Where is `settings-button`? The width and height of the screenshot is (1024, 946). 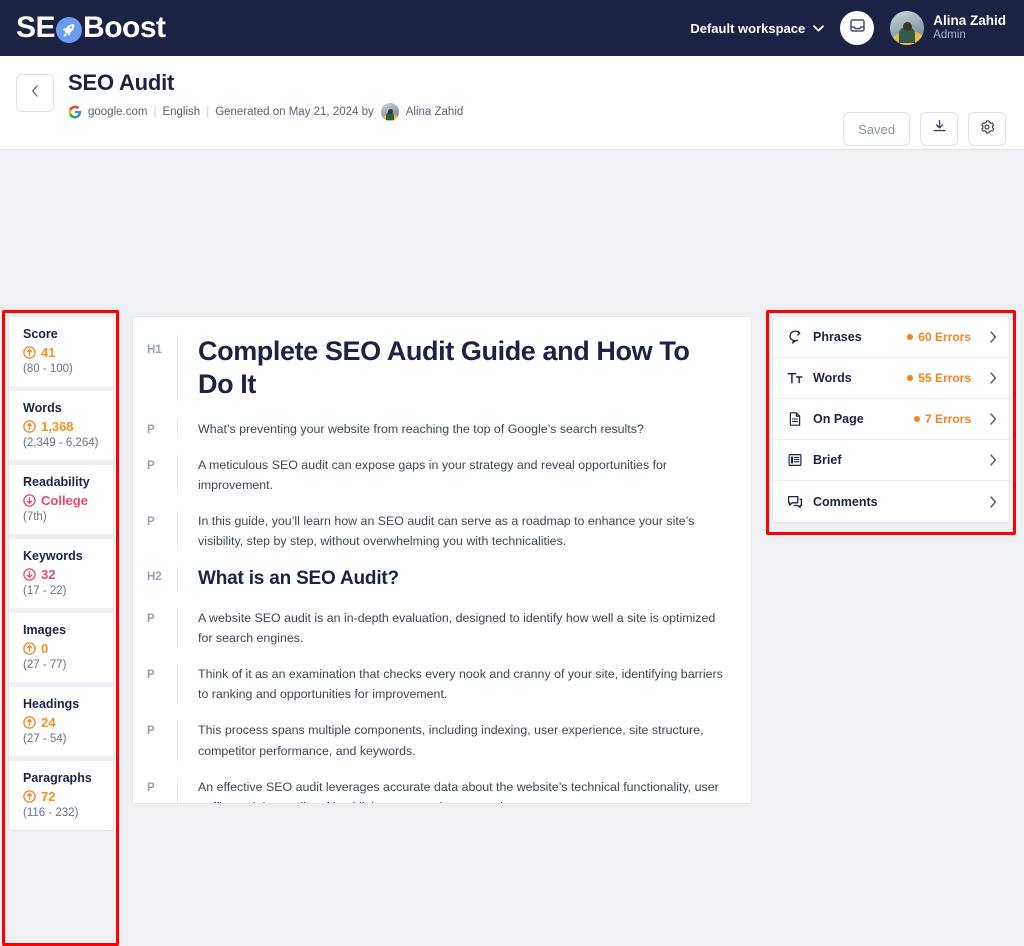
settings-button is located at coordinates (987, 129).